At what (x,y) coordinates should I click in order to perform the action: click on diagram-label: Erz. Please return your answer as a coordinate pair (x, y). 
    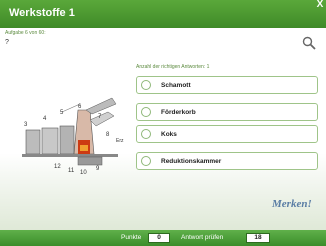
    Looking at the image, I should click on (120, 141).